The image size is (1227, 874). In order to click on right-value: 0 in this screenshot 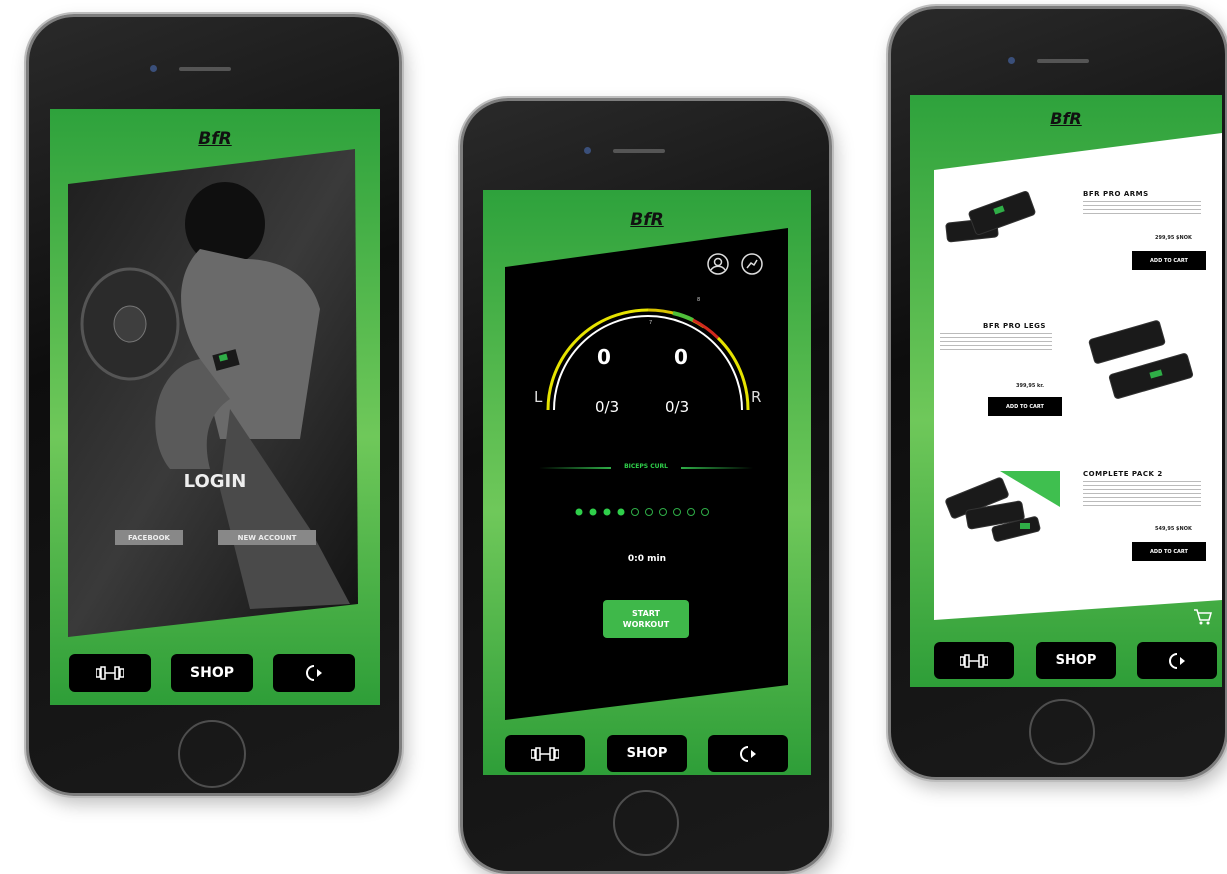, I will do `click(681, 357)`.